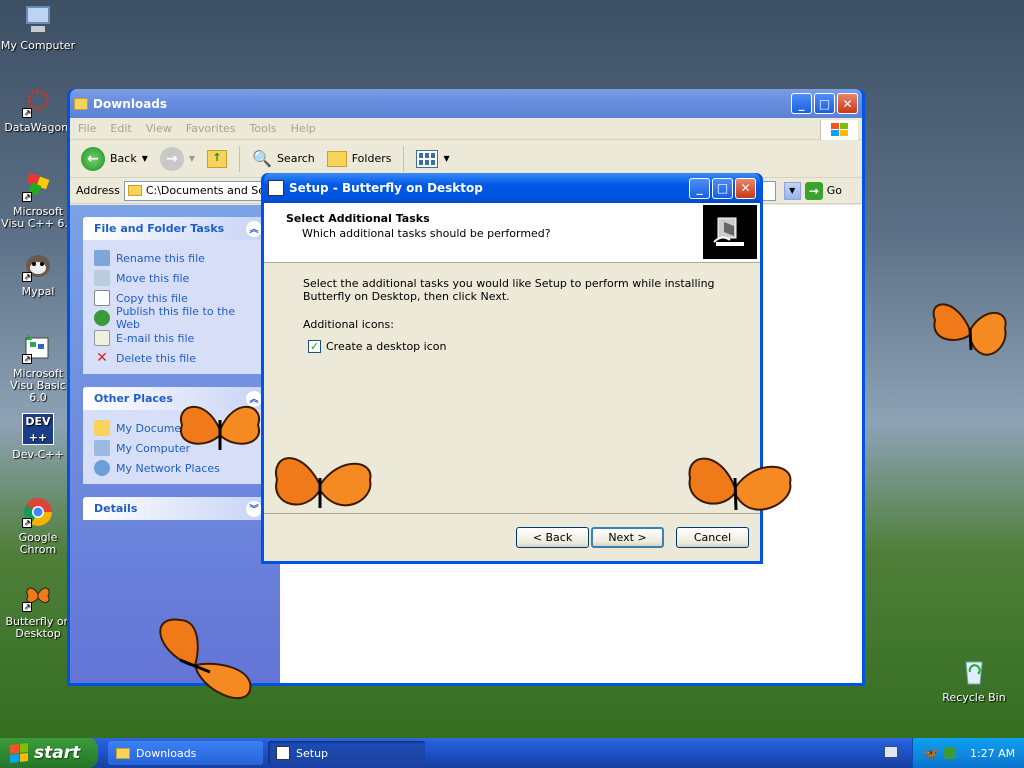 This screenshot has height=768, width=1024. What do you see at coordinates (386, 346) in the screenshot?
I see `checkbox-label: Create a desktop icon` at bounding box center [386, 346].